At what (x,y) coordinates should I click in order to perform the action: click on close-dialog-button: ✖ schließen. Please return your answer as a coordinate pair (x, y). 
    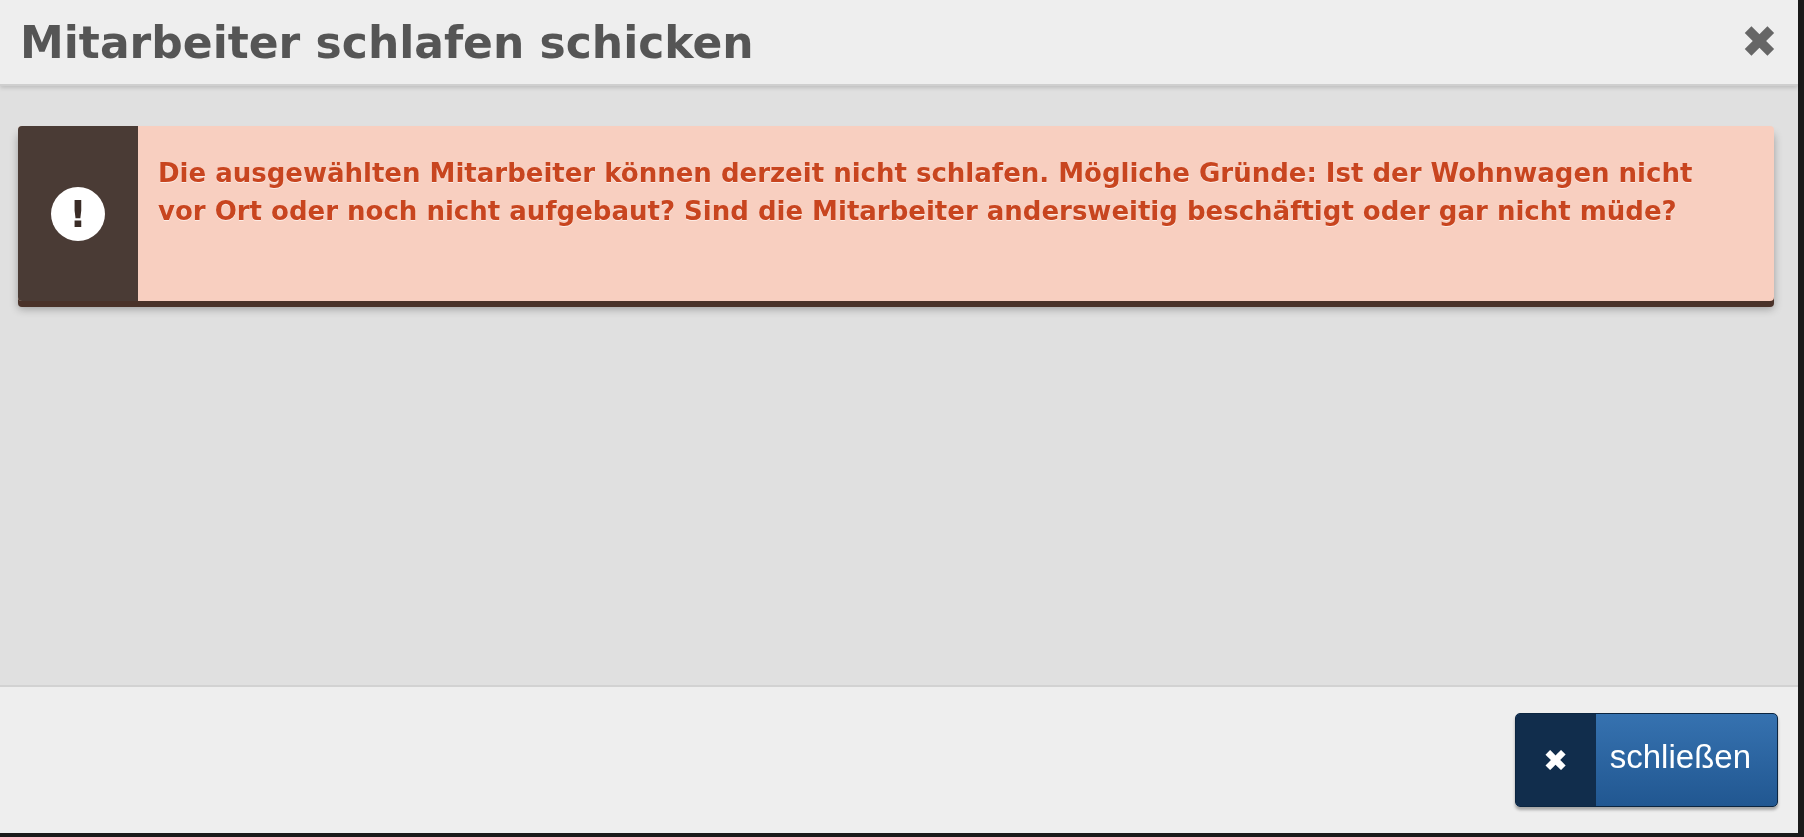
    Looking at the image, I should click on (1646, 760).